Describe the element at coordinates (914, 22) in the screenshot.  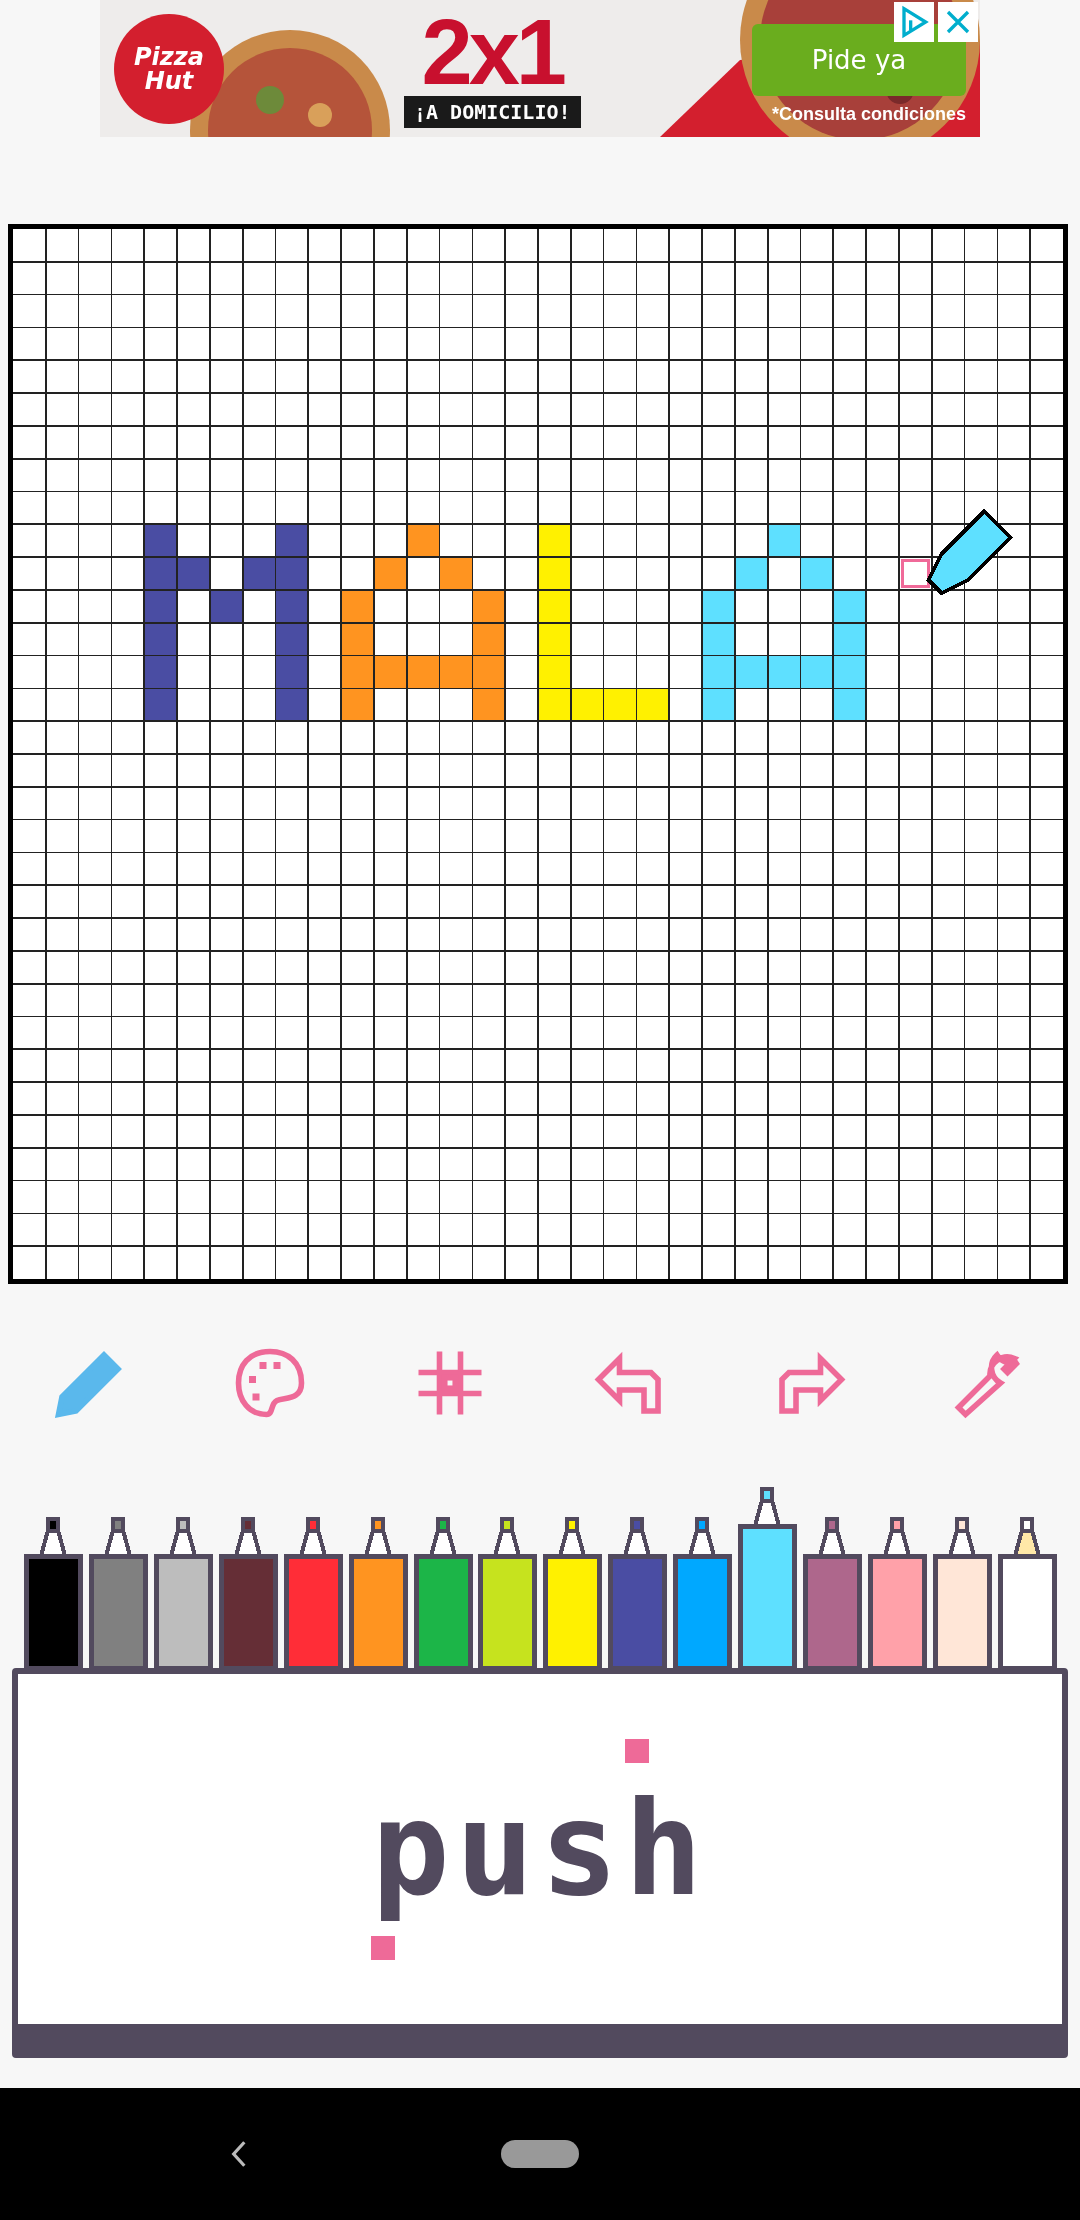
I see `ad-choices-icon` at that location.